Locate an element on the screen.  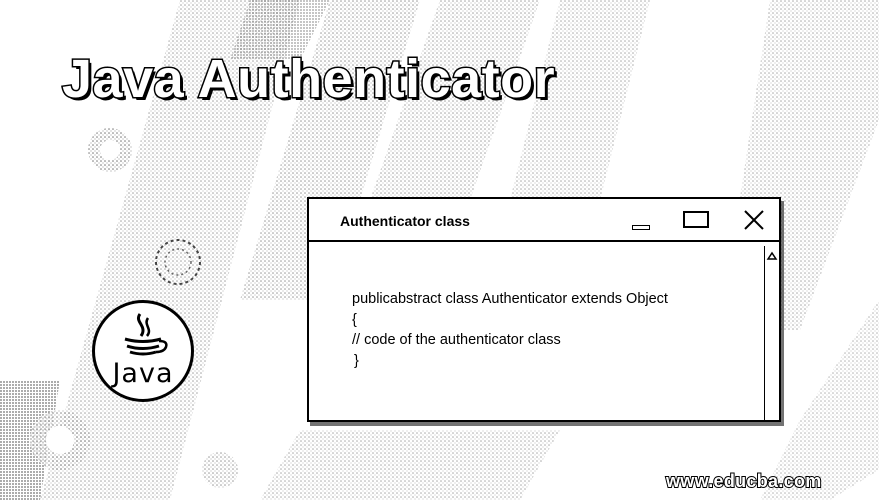
maximize-button is located at coordinates (696, 220).